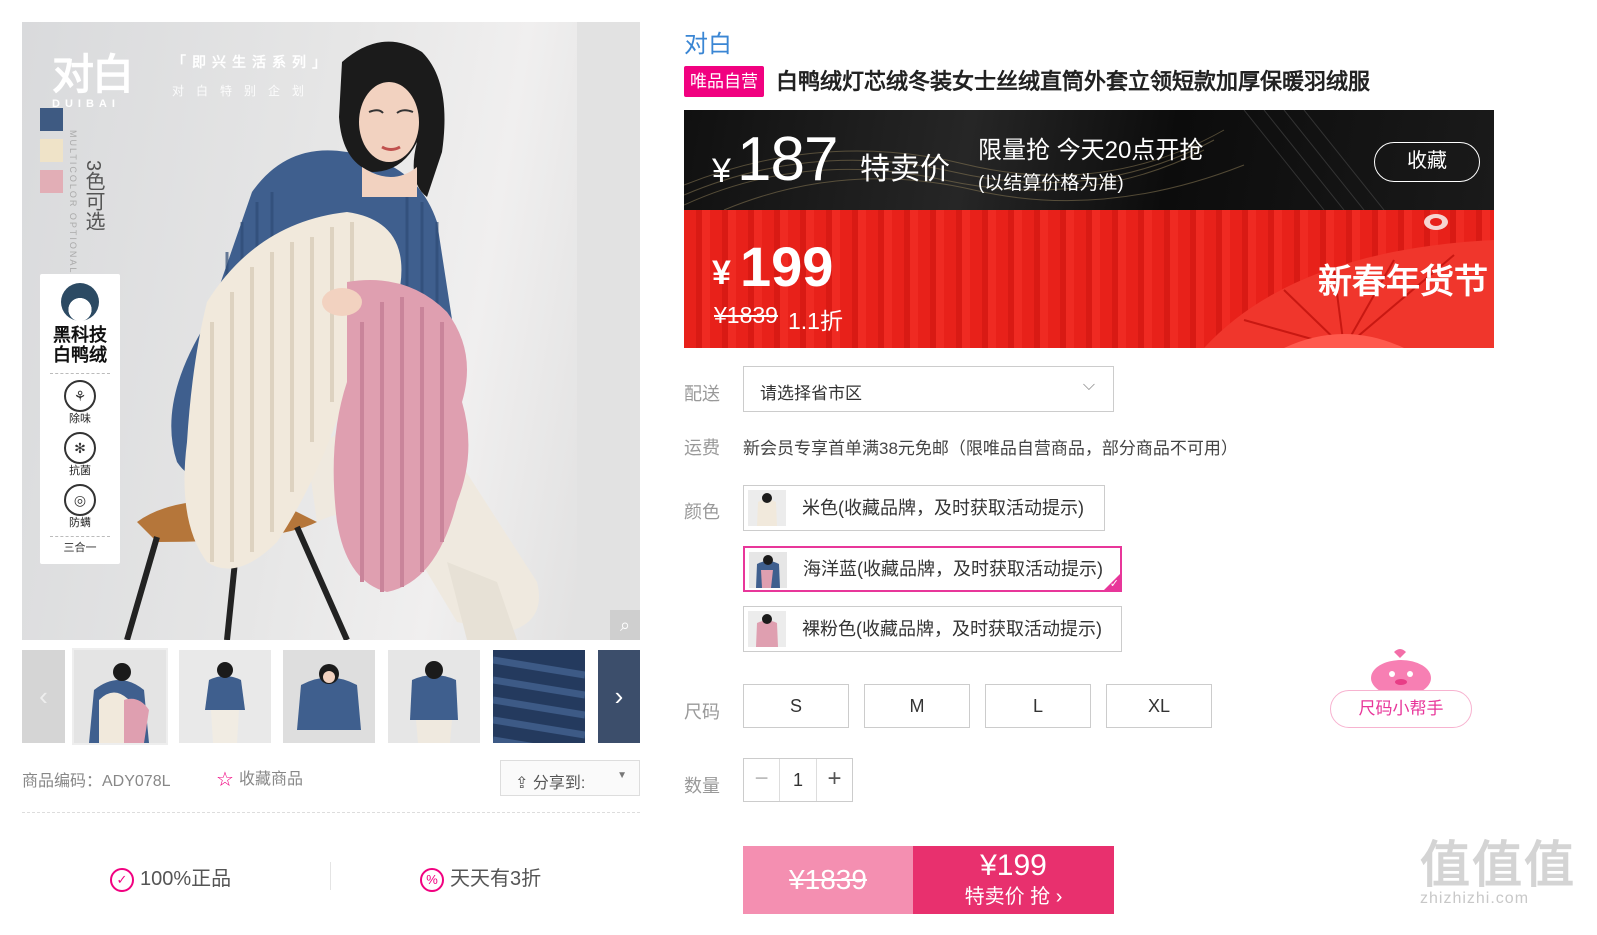 The width and height of the screenshot is (1597, 935). What do you see at coordinates (811, 393) in the screenshot?
I see `region-select-value: 请选择省市区` at bounding box center [811, 393].